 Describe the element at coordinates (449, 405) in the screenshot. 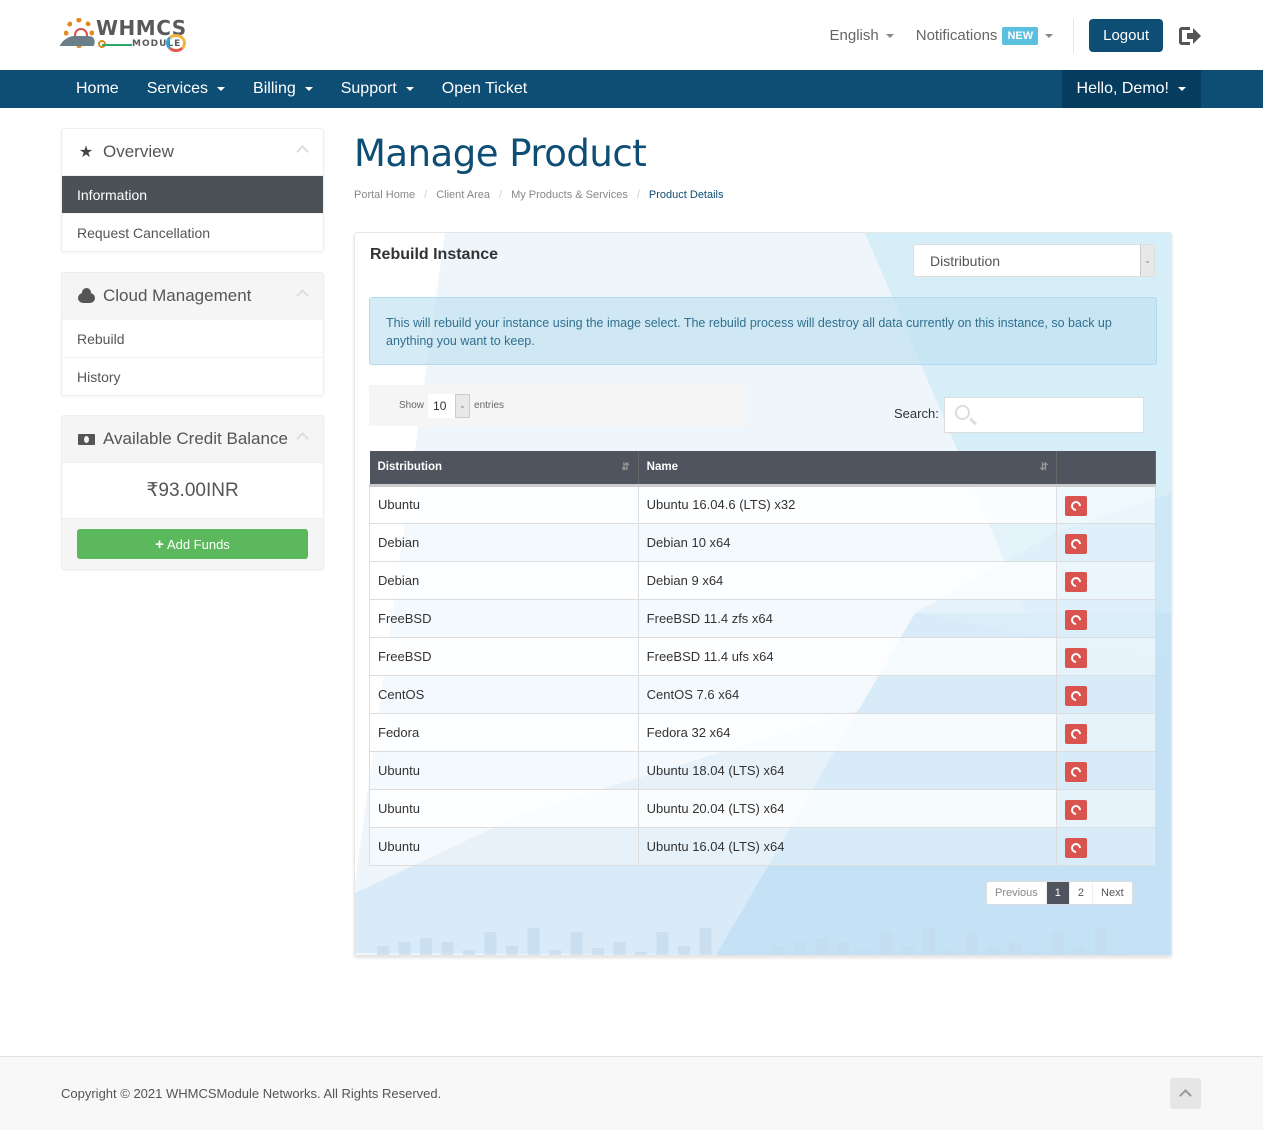

I see `entries-per-page-select: 10 ⌄` at that location.